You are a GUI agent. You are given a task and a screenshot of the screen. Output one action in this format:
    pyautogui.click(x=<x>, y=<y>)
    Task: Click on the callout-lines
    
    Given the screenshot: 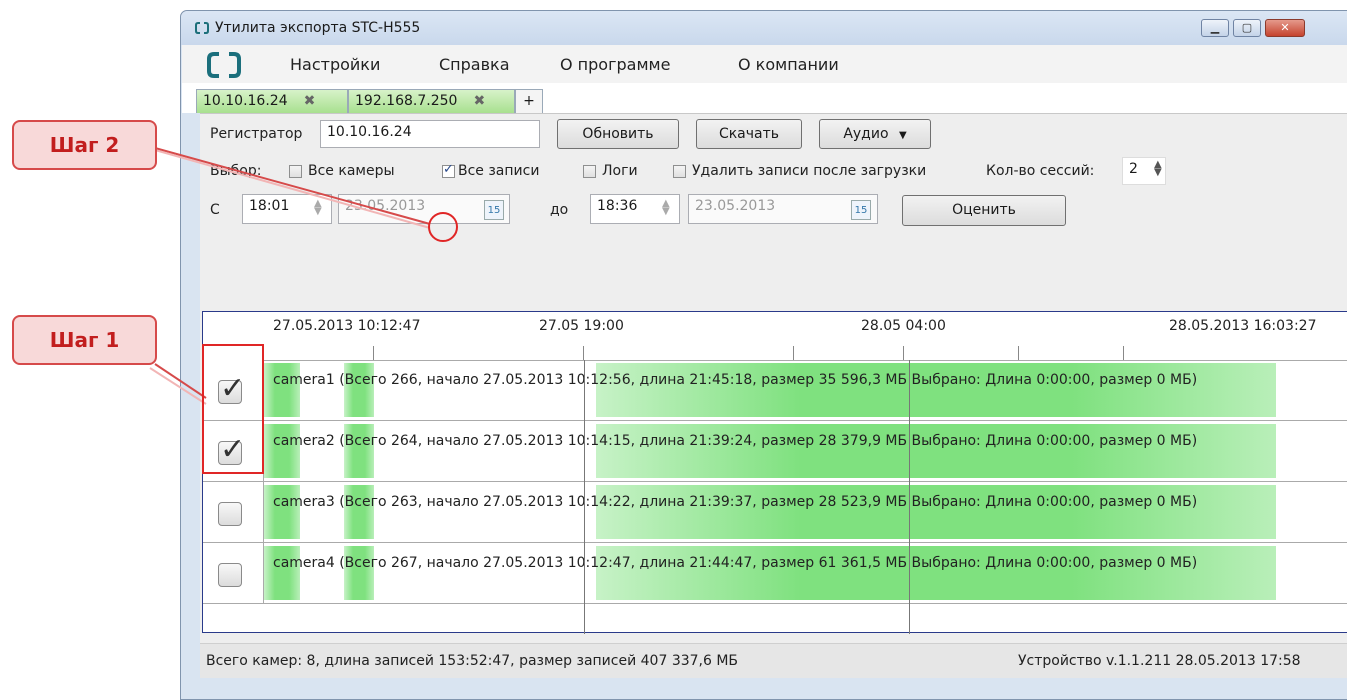 What is the action you would take?
    pyautogui.click(x=290, y=276)
    